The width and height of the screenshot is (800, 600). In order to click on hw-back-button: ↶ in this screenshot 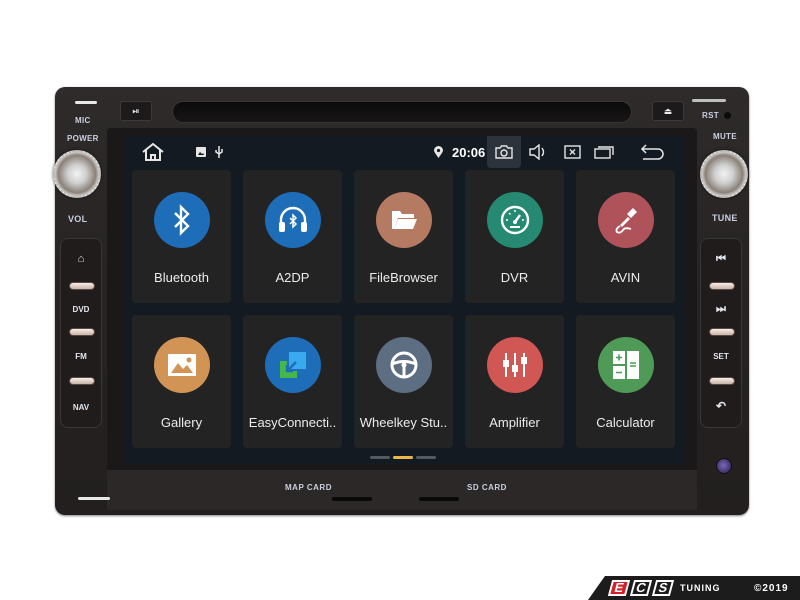, I will do `click(721, 406)`.